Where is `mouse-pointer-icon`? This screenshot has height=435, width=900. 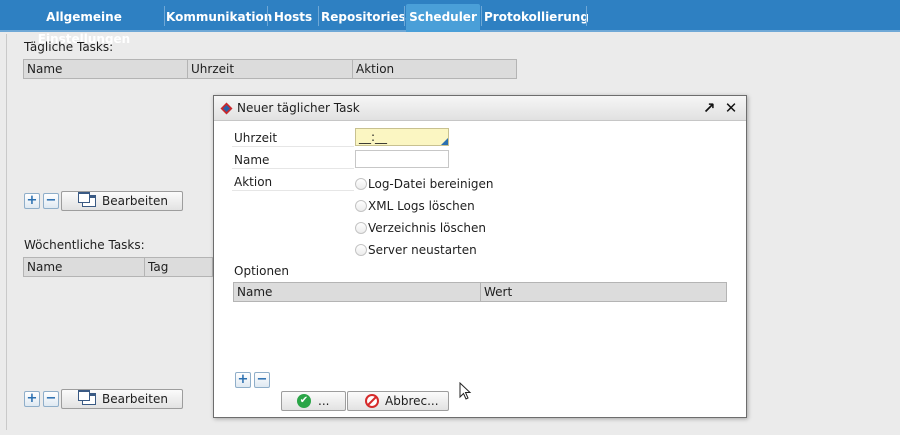 mouse-pointer-icon is located at coordinates (465, 391).